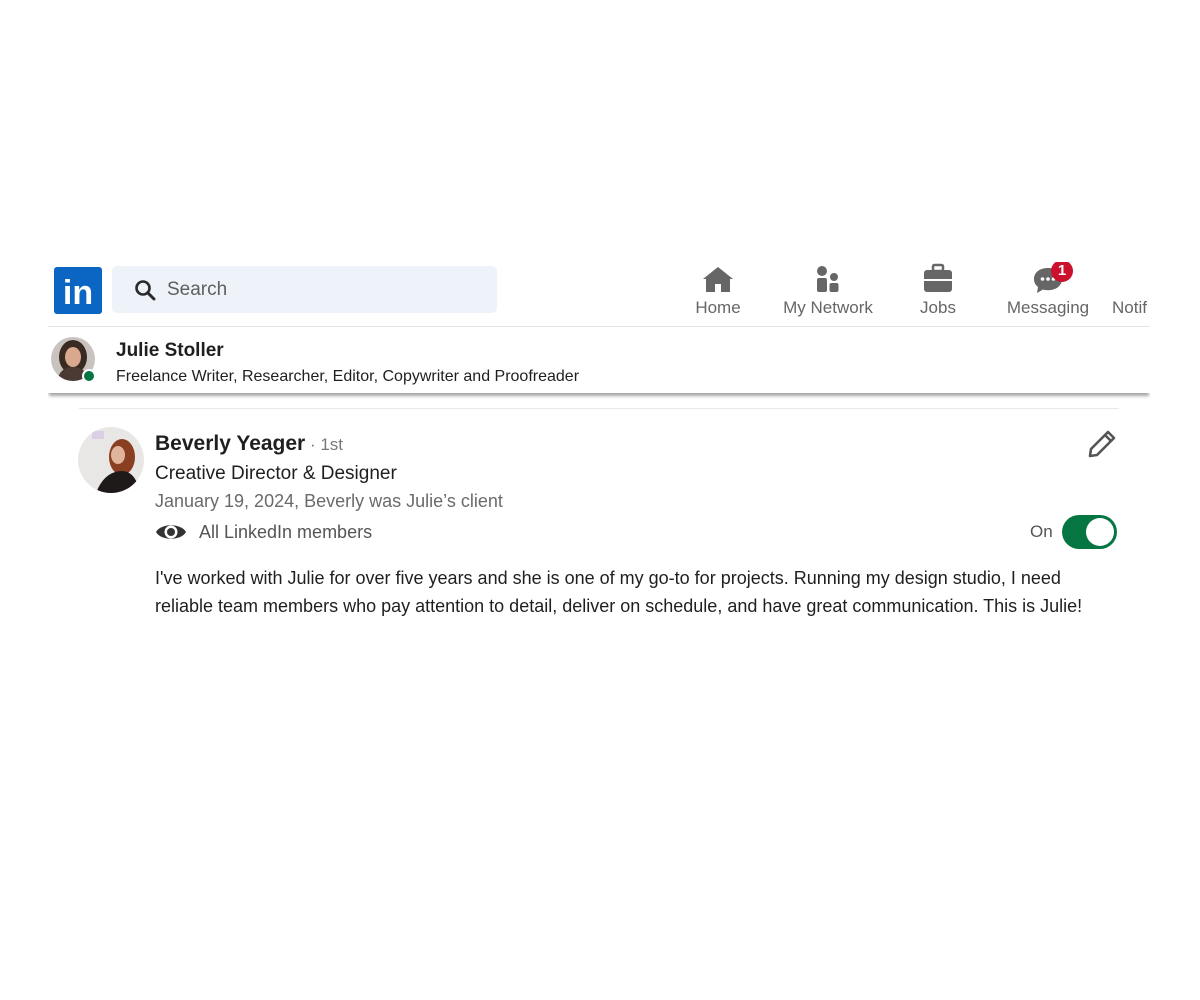 The height and width of the screenshot is (1000, 1200). What do you see at coordinates (145, 290) in the screenshot?
I see `search-icon` at bounding box center [145, 290].